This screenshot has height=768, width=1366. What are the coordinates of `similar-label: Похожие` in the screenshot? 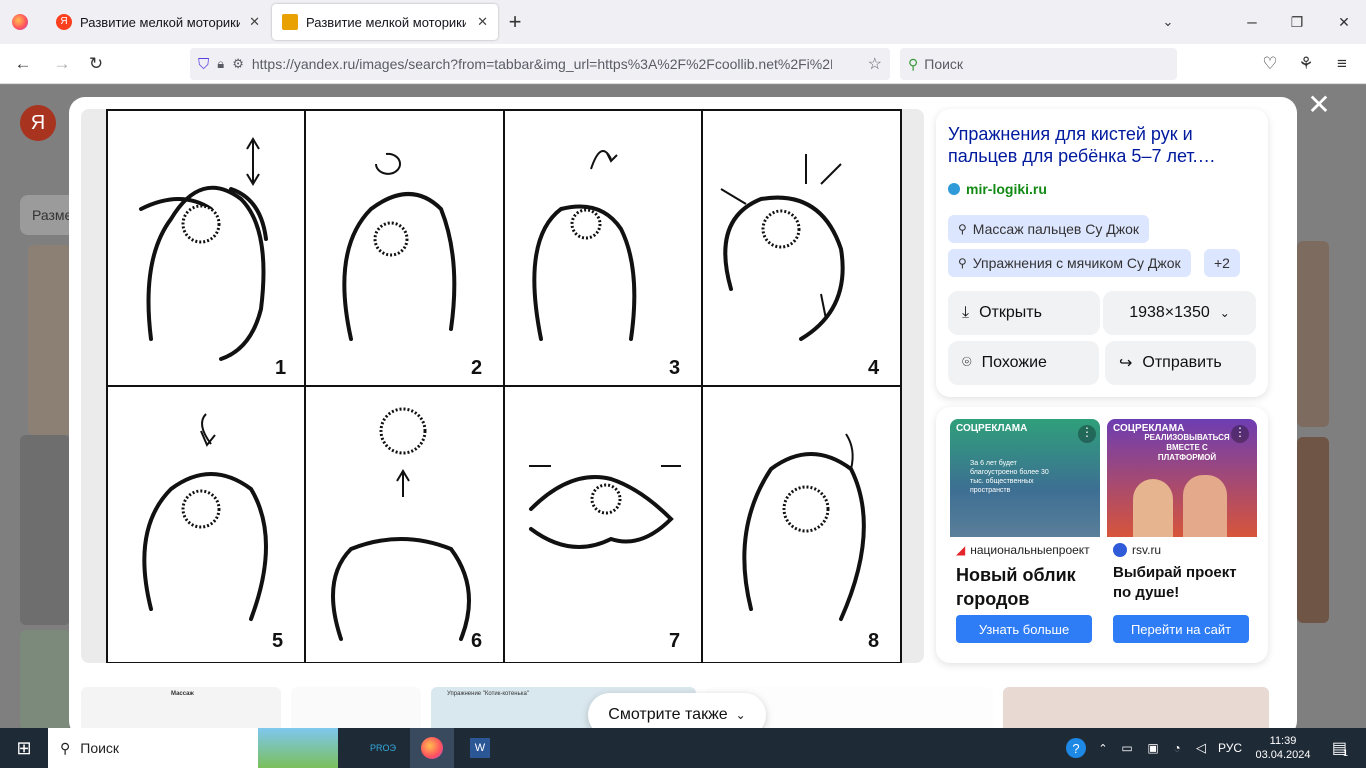 It's located at (1014, 362).